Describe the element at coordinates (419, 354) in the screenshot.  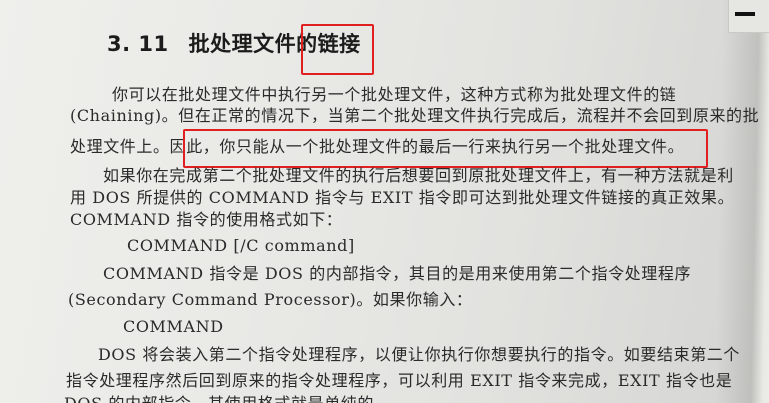
I see `text-line-11: DOS 将会装入第二个指令处理程序，以便让你执行你想要执行的指令。如要结束第二个` at that location.